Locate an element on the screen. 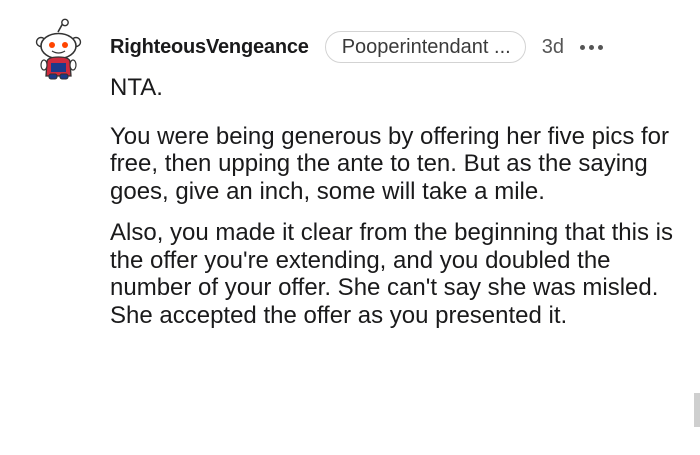 The image size is (700, 455). username-link: RighteousVengeance is located at coordinates (209, 47).